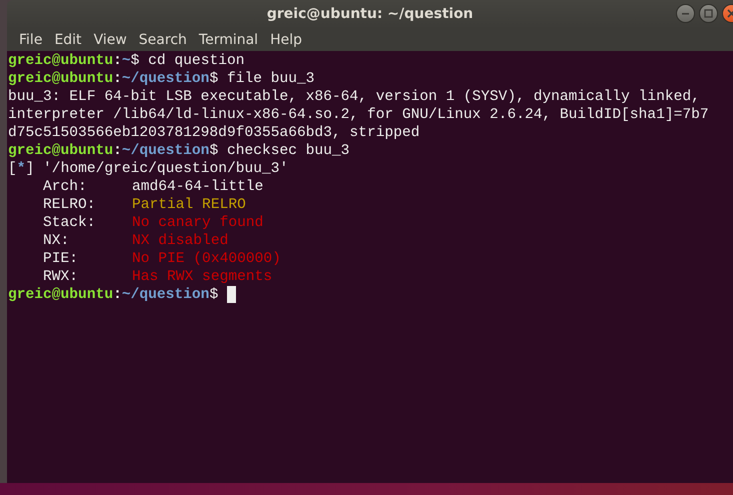 Image resolution: width=733 pixels, height=495 pixels. What do you see at coordinates (68, 40) in the screenshot?
I see `menu-item: Edit` at bounding box center [68, 40].